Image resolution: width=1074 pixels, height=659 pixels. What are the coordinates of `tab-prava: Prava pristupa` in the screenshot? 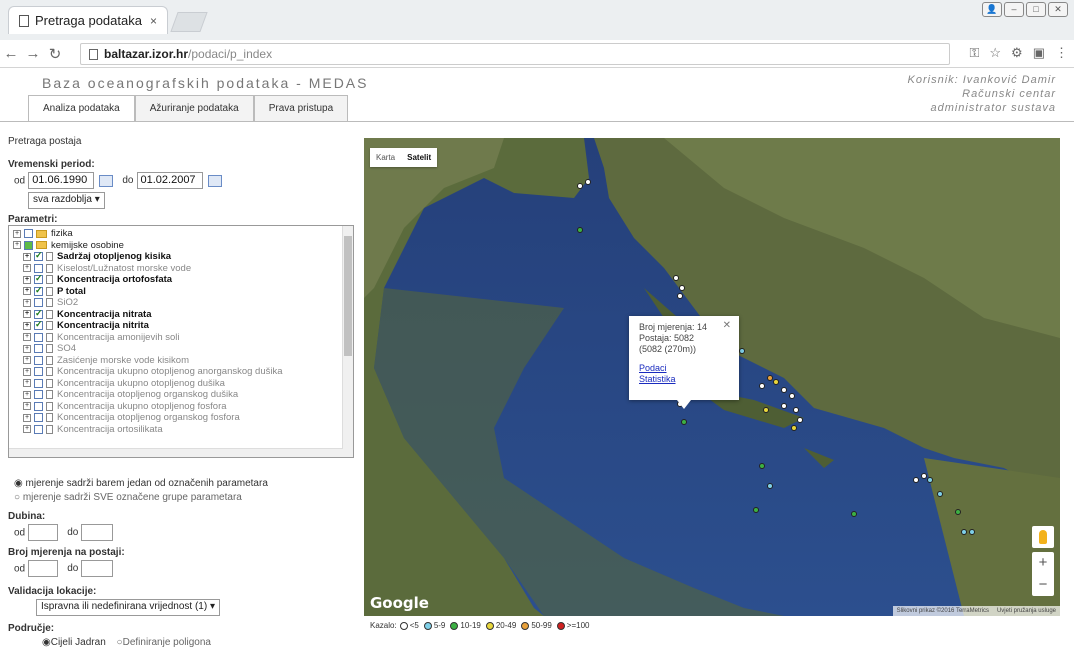 It's located at (301, 108).